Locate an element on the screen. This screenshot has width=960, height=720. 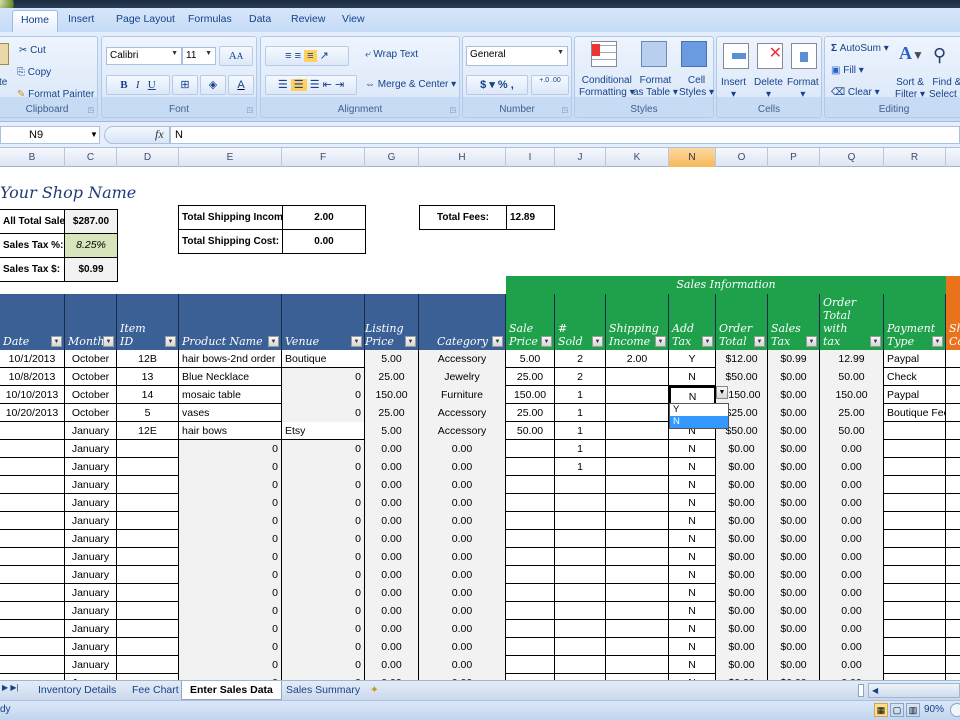
cell-sales-tax: $0.99 is located at coordinates (794, 359).